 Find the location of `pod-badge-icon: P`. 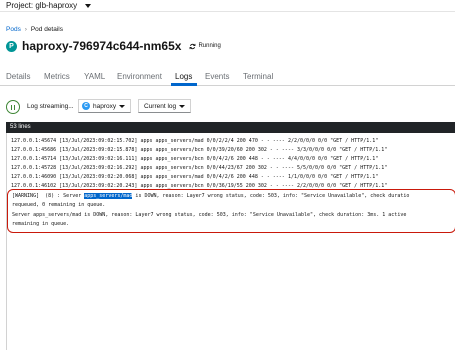

pod-badge-icon: P is located at coordinates (11, 46).